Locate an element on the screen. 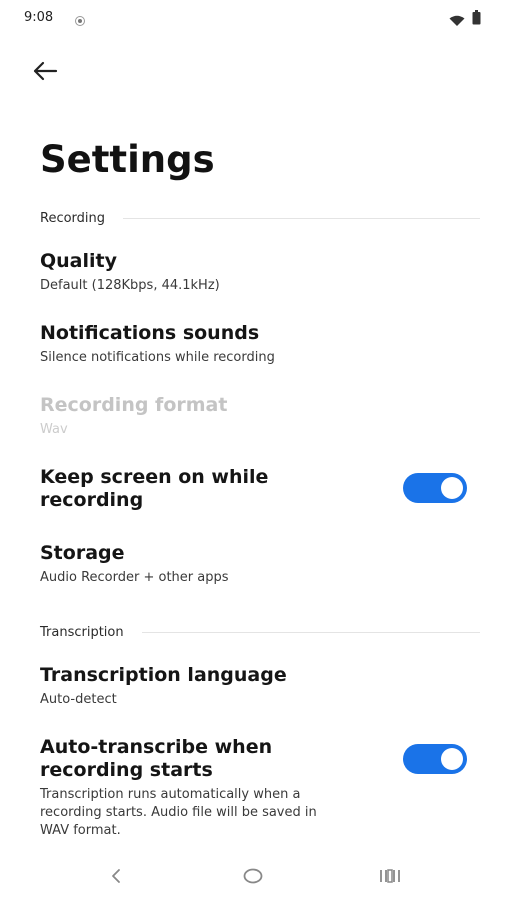 Image resolution: width=506 pixels, height=900 pixels. arrow-back-icon is located at coordinates (45, 73).